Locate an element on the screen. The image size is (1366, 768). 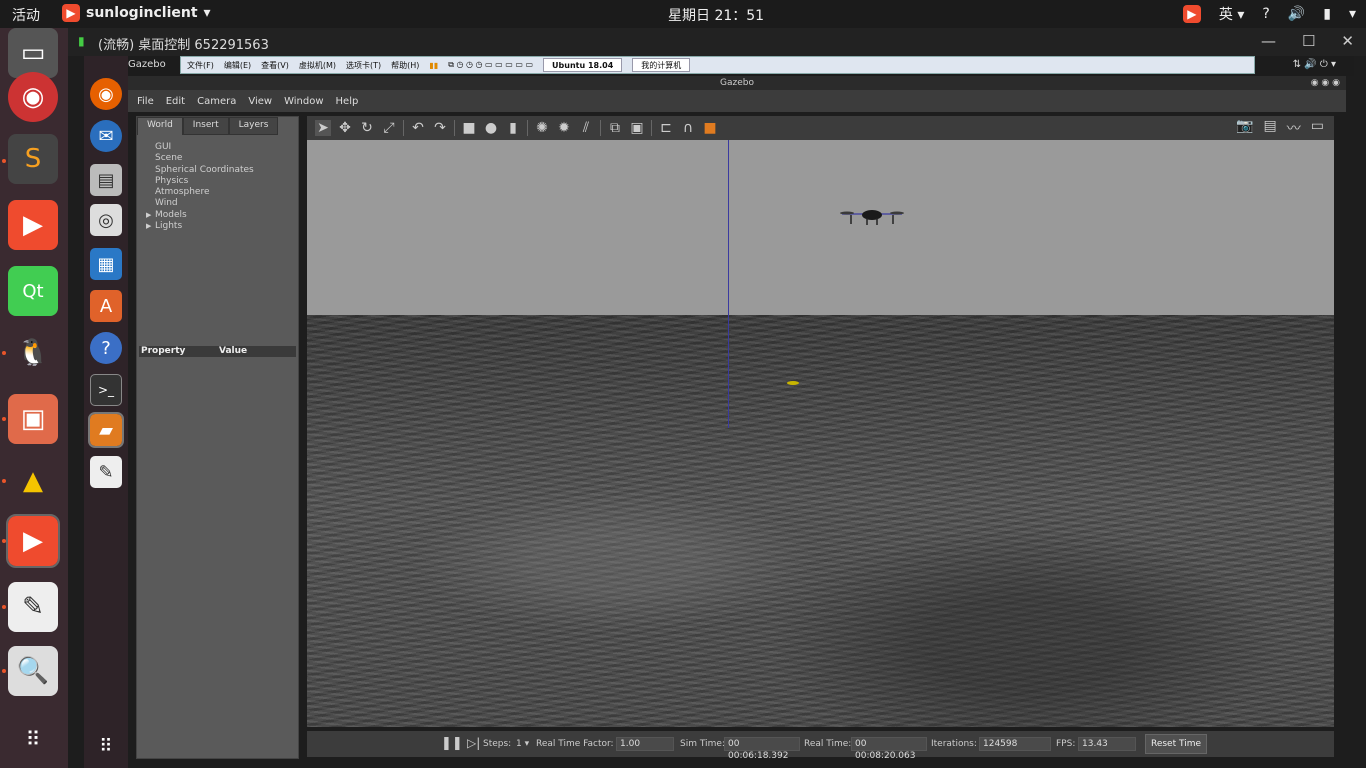
view-angle-icon: ■ is located at coordinates (710, 128).